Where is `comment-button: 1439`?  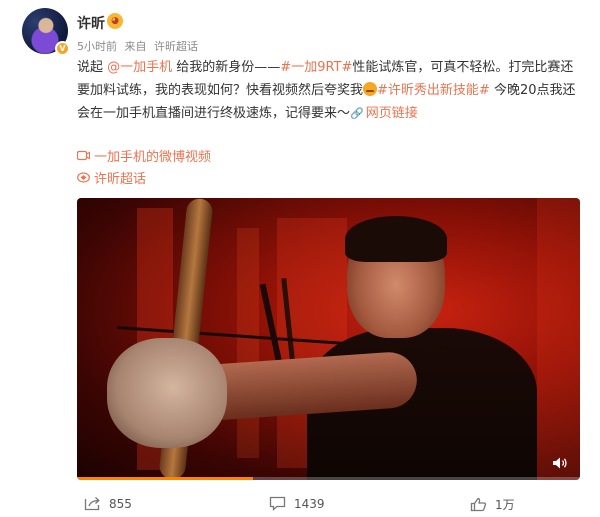
comment-button: 1439 is located at coordinates (297, 503).